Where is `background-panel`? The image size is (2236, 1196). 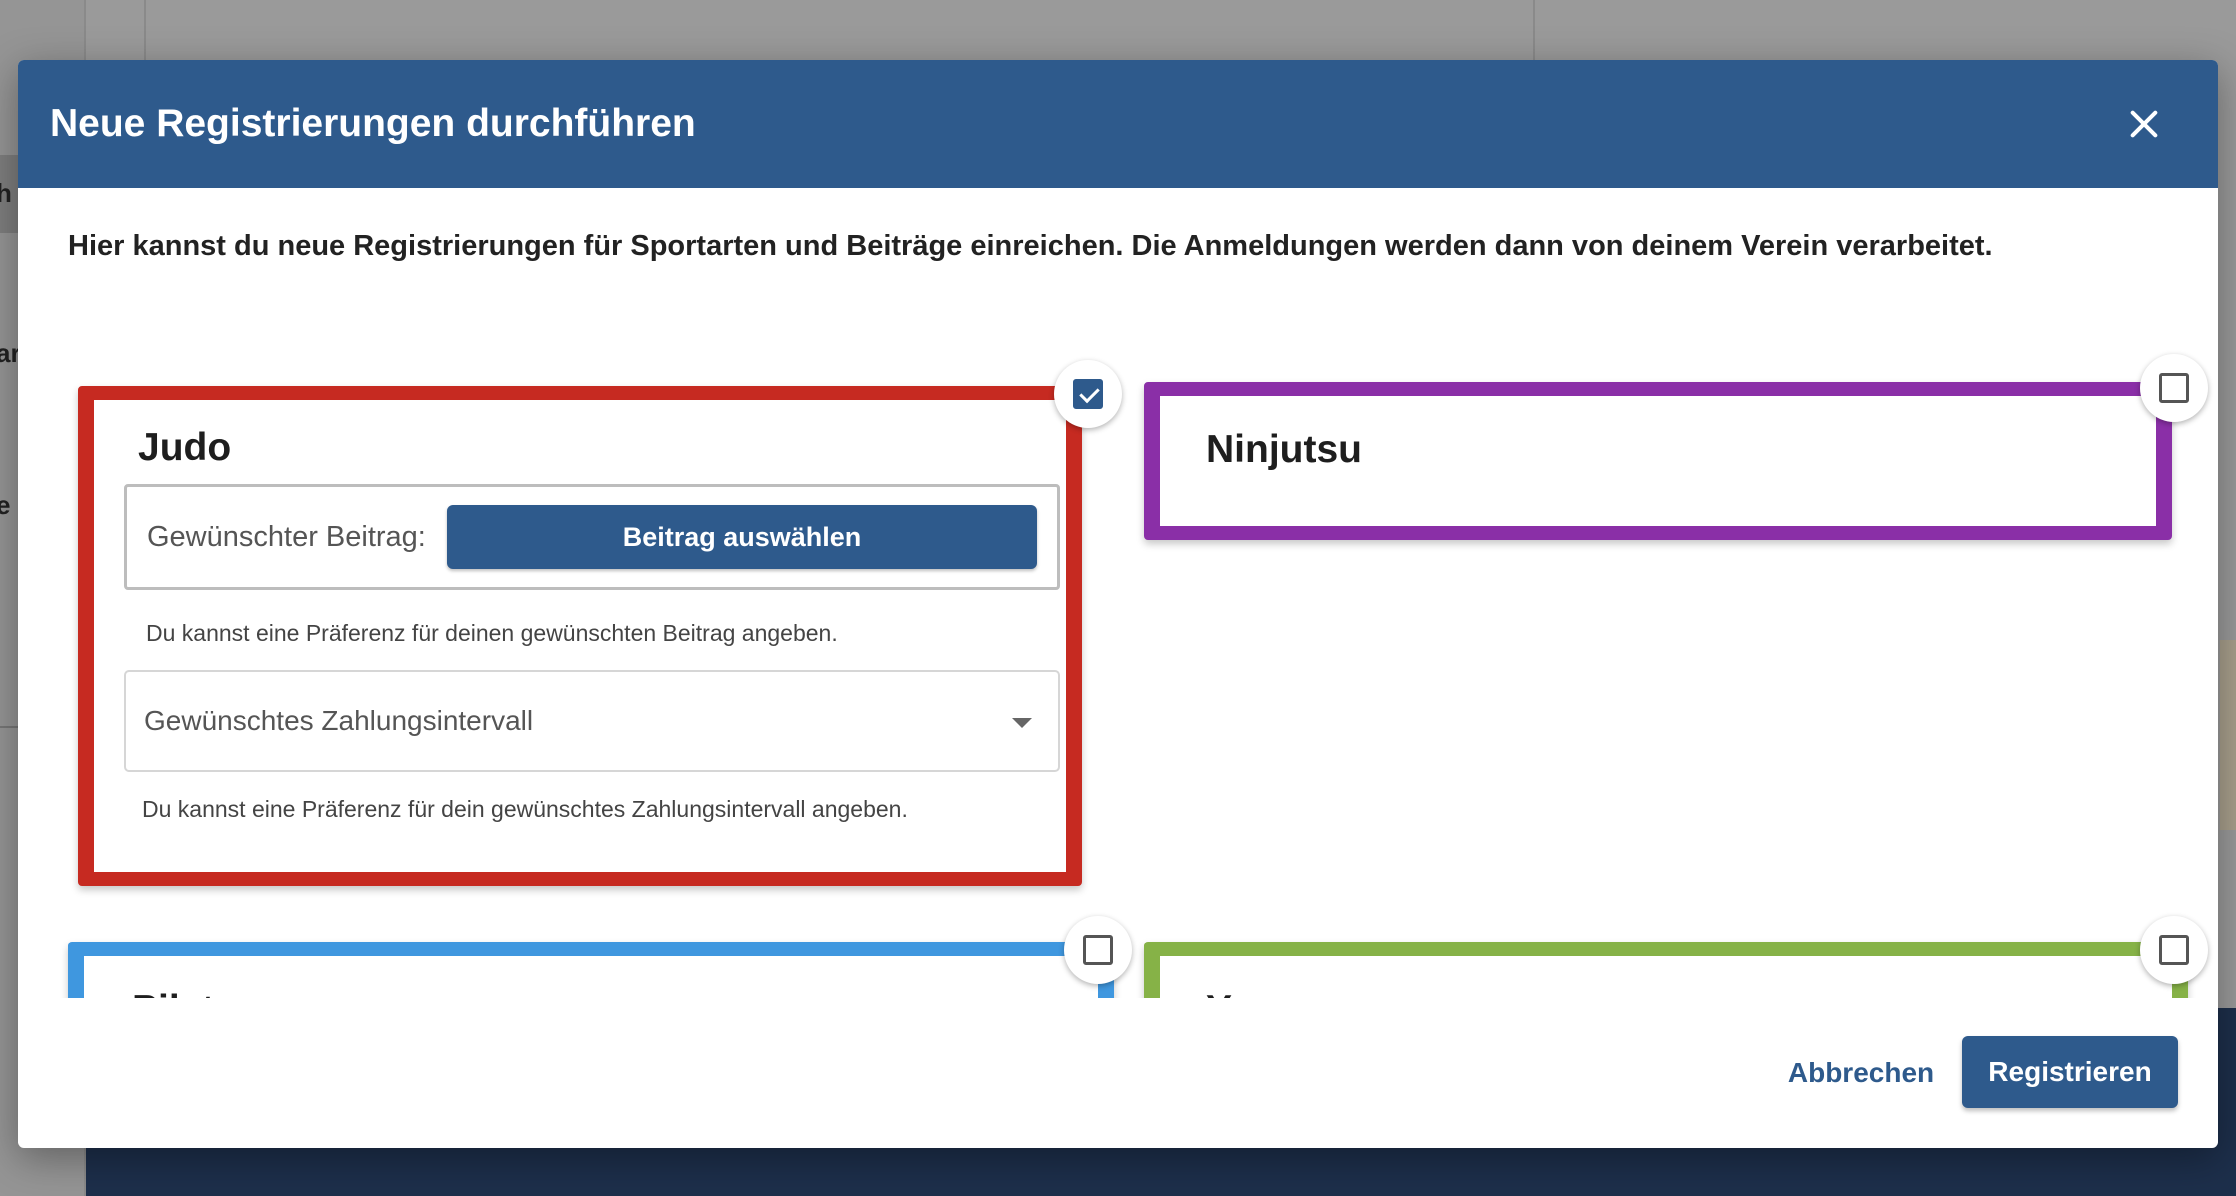 background-panel is located at coordinates (2228, 735).